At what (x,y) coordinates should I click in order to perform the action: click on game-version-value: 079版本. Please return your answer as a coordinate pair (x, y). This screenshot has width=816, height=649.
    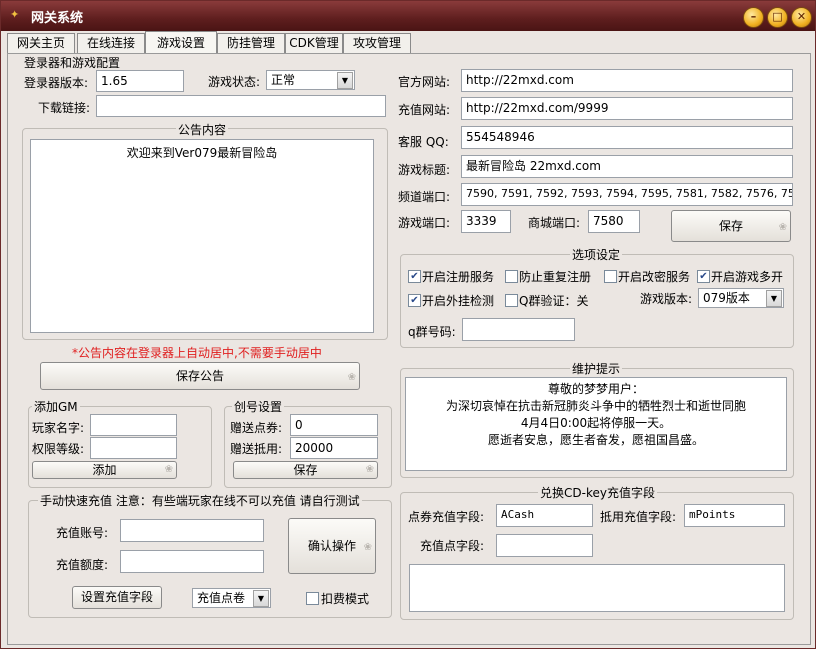
    Looking at the image, I should click on (726, 298).